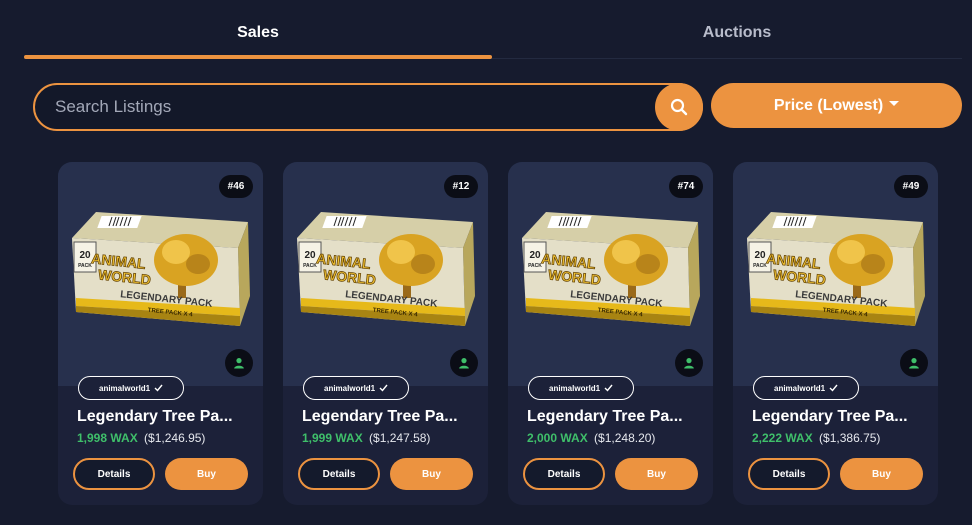 This screenshot has height=525, width=972. I want to click on mint-number-badge: #74, so click(686, 186).